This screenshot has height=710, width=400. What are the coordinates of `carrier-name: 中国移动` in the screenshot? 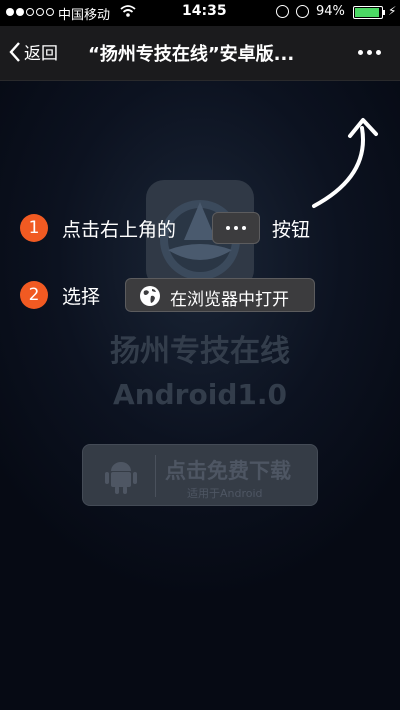 It's located at (84, 15).